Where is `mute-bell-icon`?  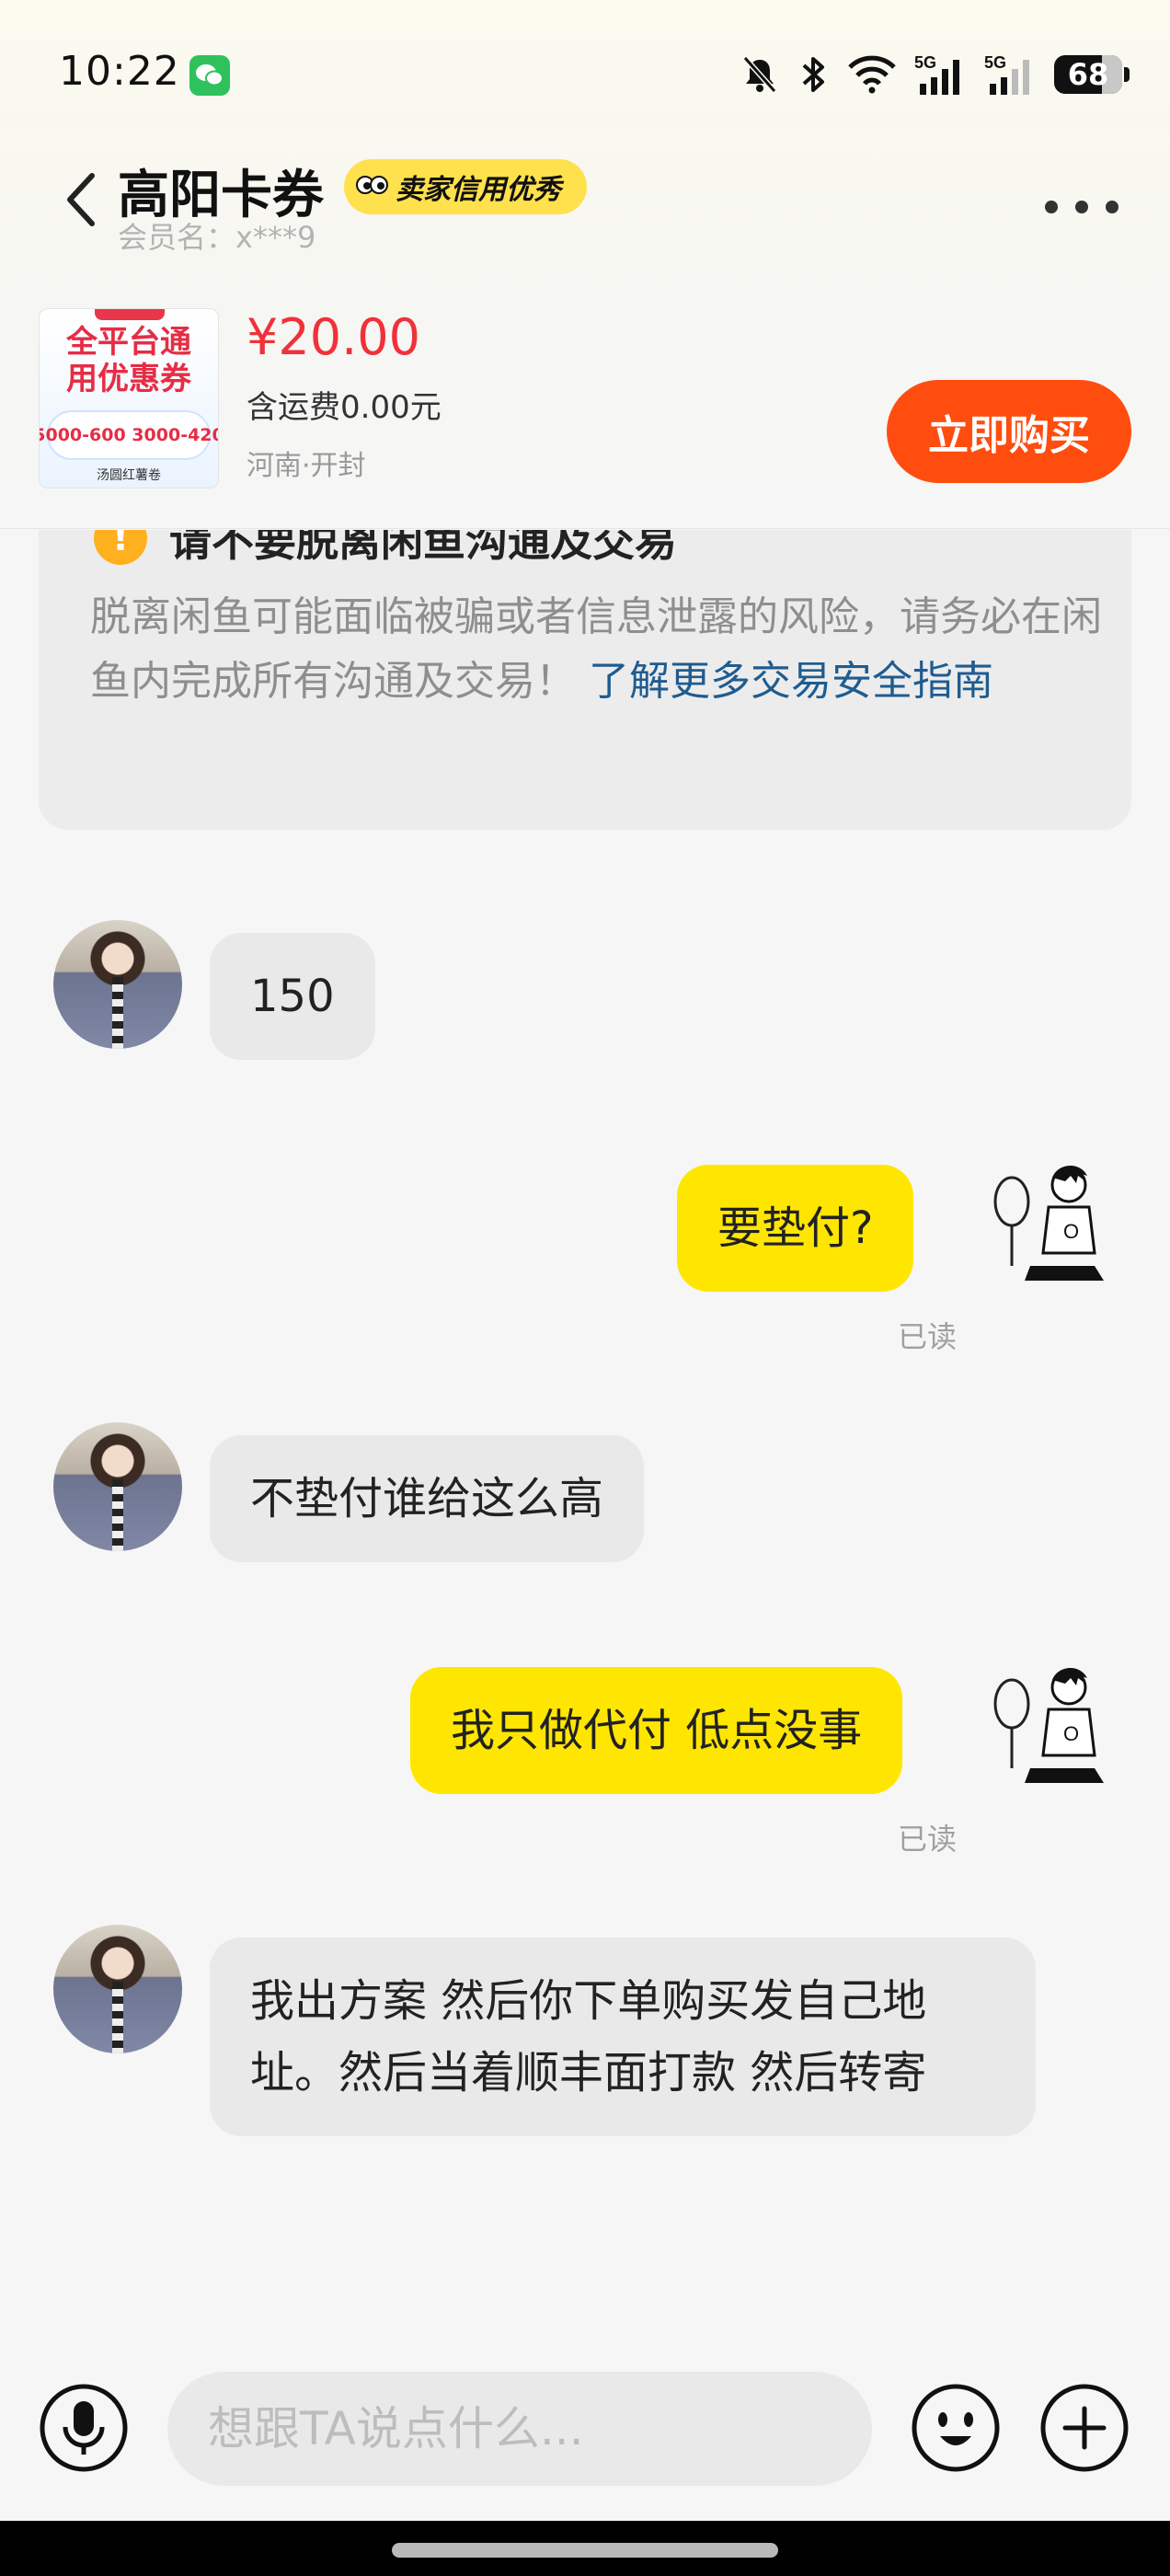
mute-bell-icon is located at coordinates (759, 74).